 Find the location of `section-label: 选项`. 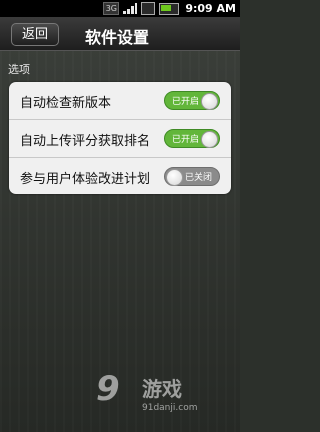

section-label: 选项 is located at coordinates (19, 69).